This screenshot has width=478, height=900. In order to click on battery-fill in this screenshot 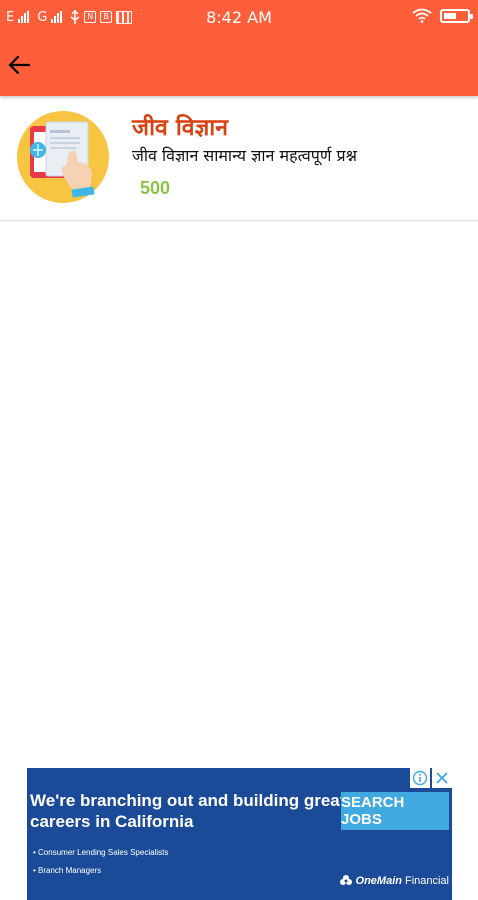, I will do `click(450, 15)`.